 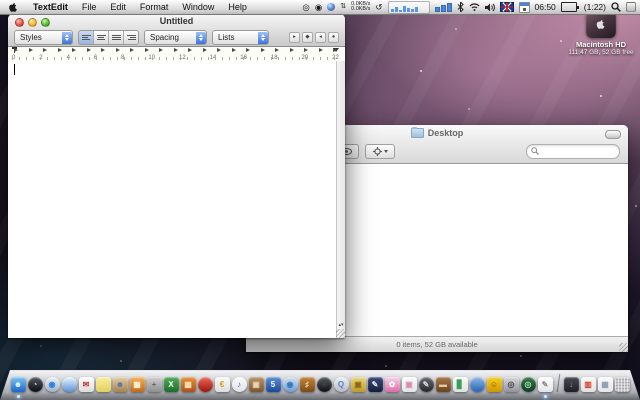 I want to click on justify-button, so click(x=116, y=37).